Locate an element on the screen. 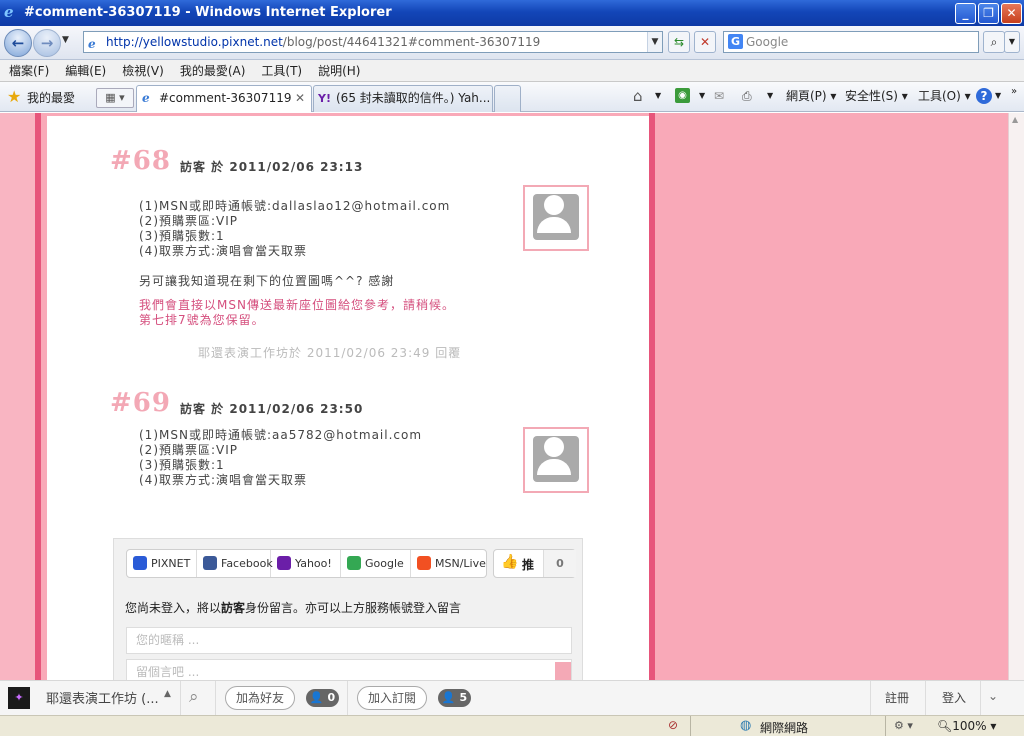 The height and width of the screenshot is (736, 1024). popup-blocked-icon: ⊘ is located at coordinates (673, 725).